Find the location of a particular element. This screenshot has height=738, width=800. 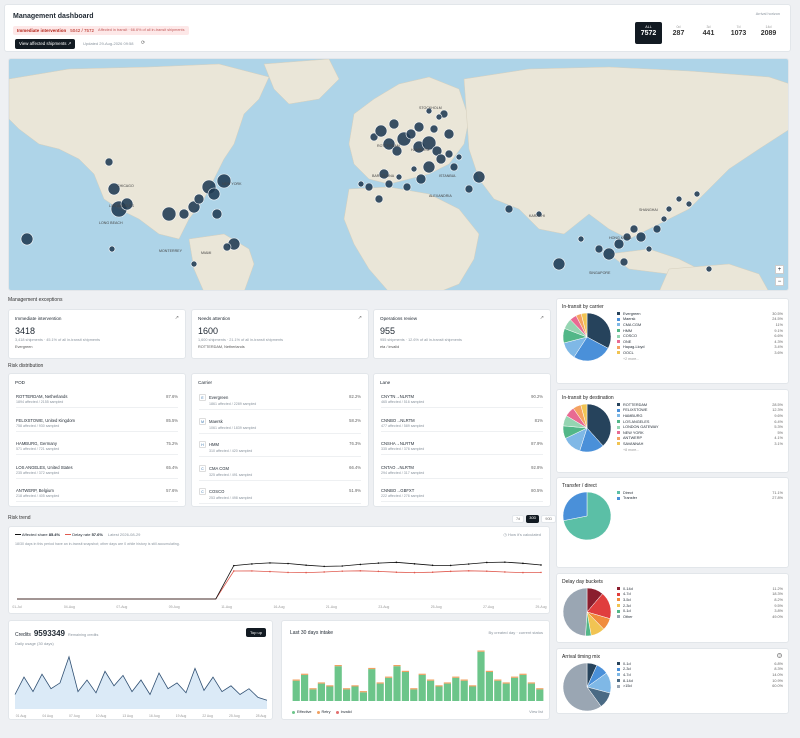

range-tab-30d: 30D is located at coordinates (533, 519).